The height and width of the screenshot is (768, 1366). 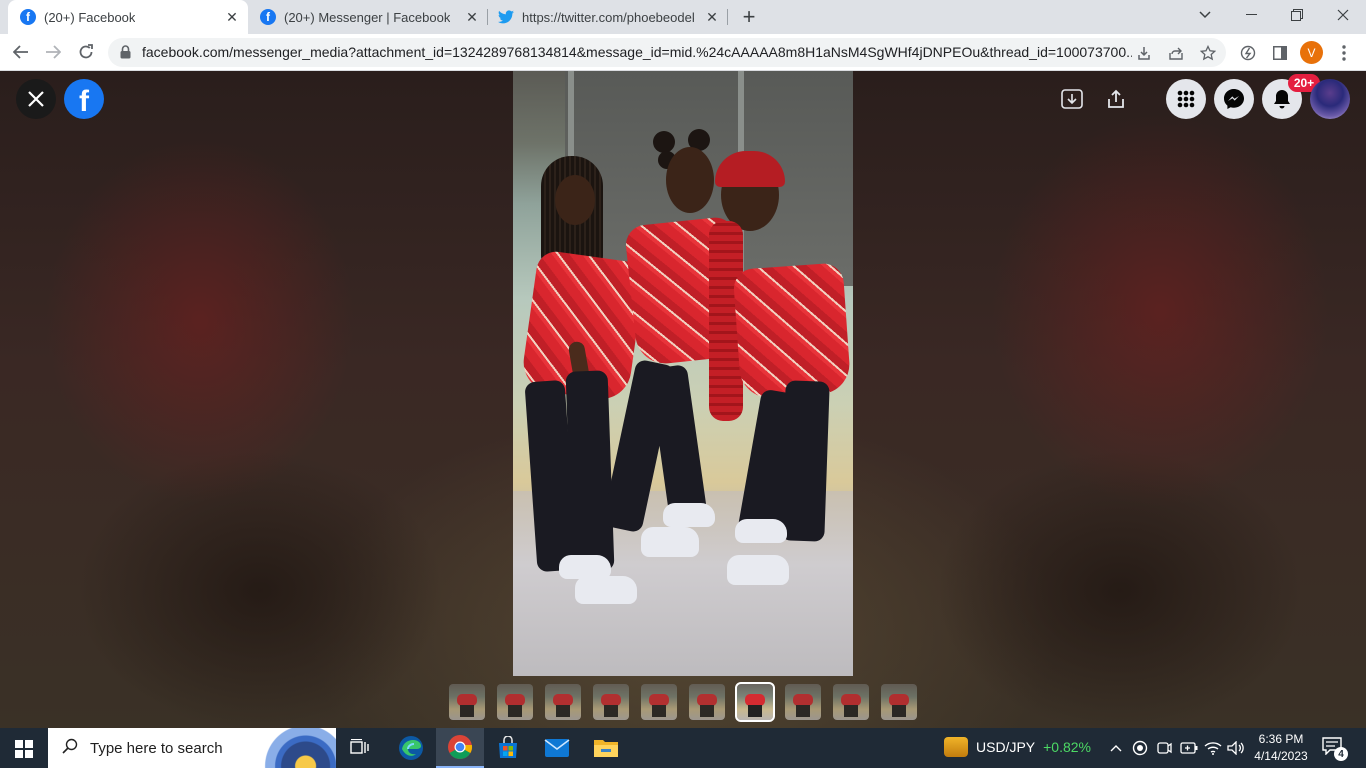 What do you see at coordinates (1281, 739) in the screenshot?
I see `clock-time: 6:36 PM` at bounding box center [1281, 739].